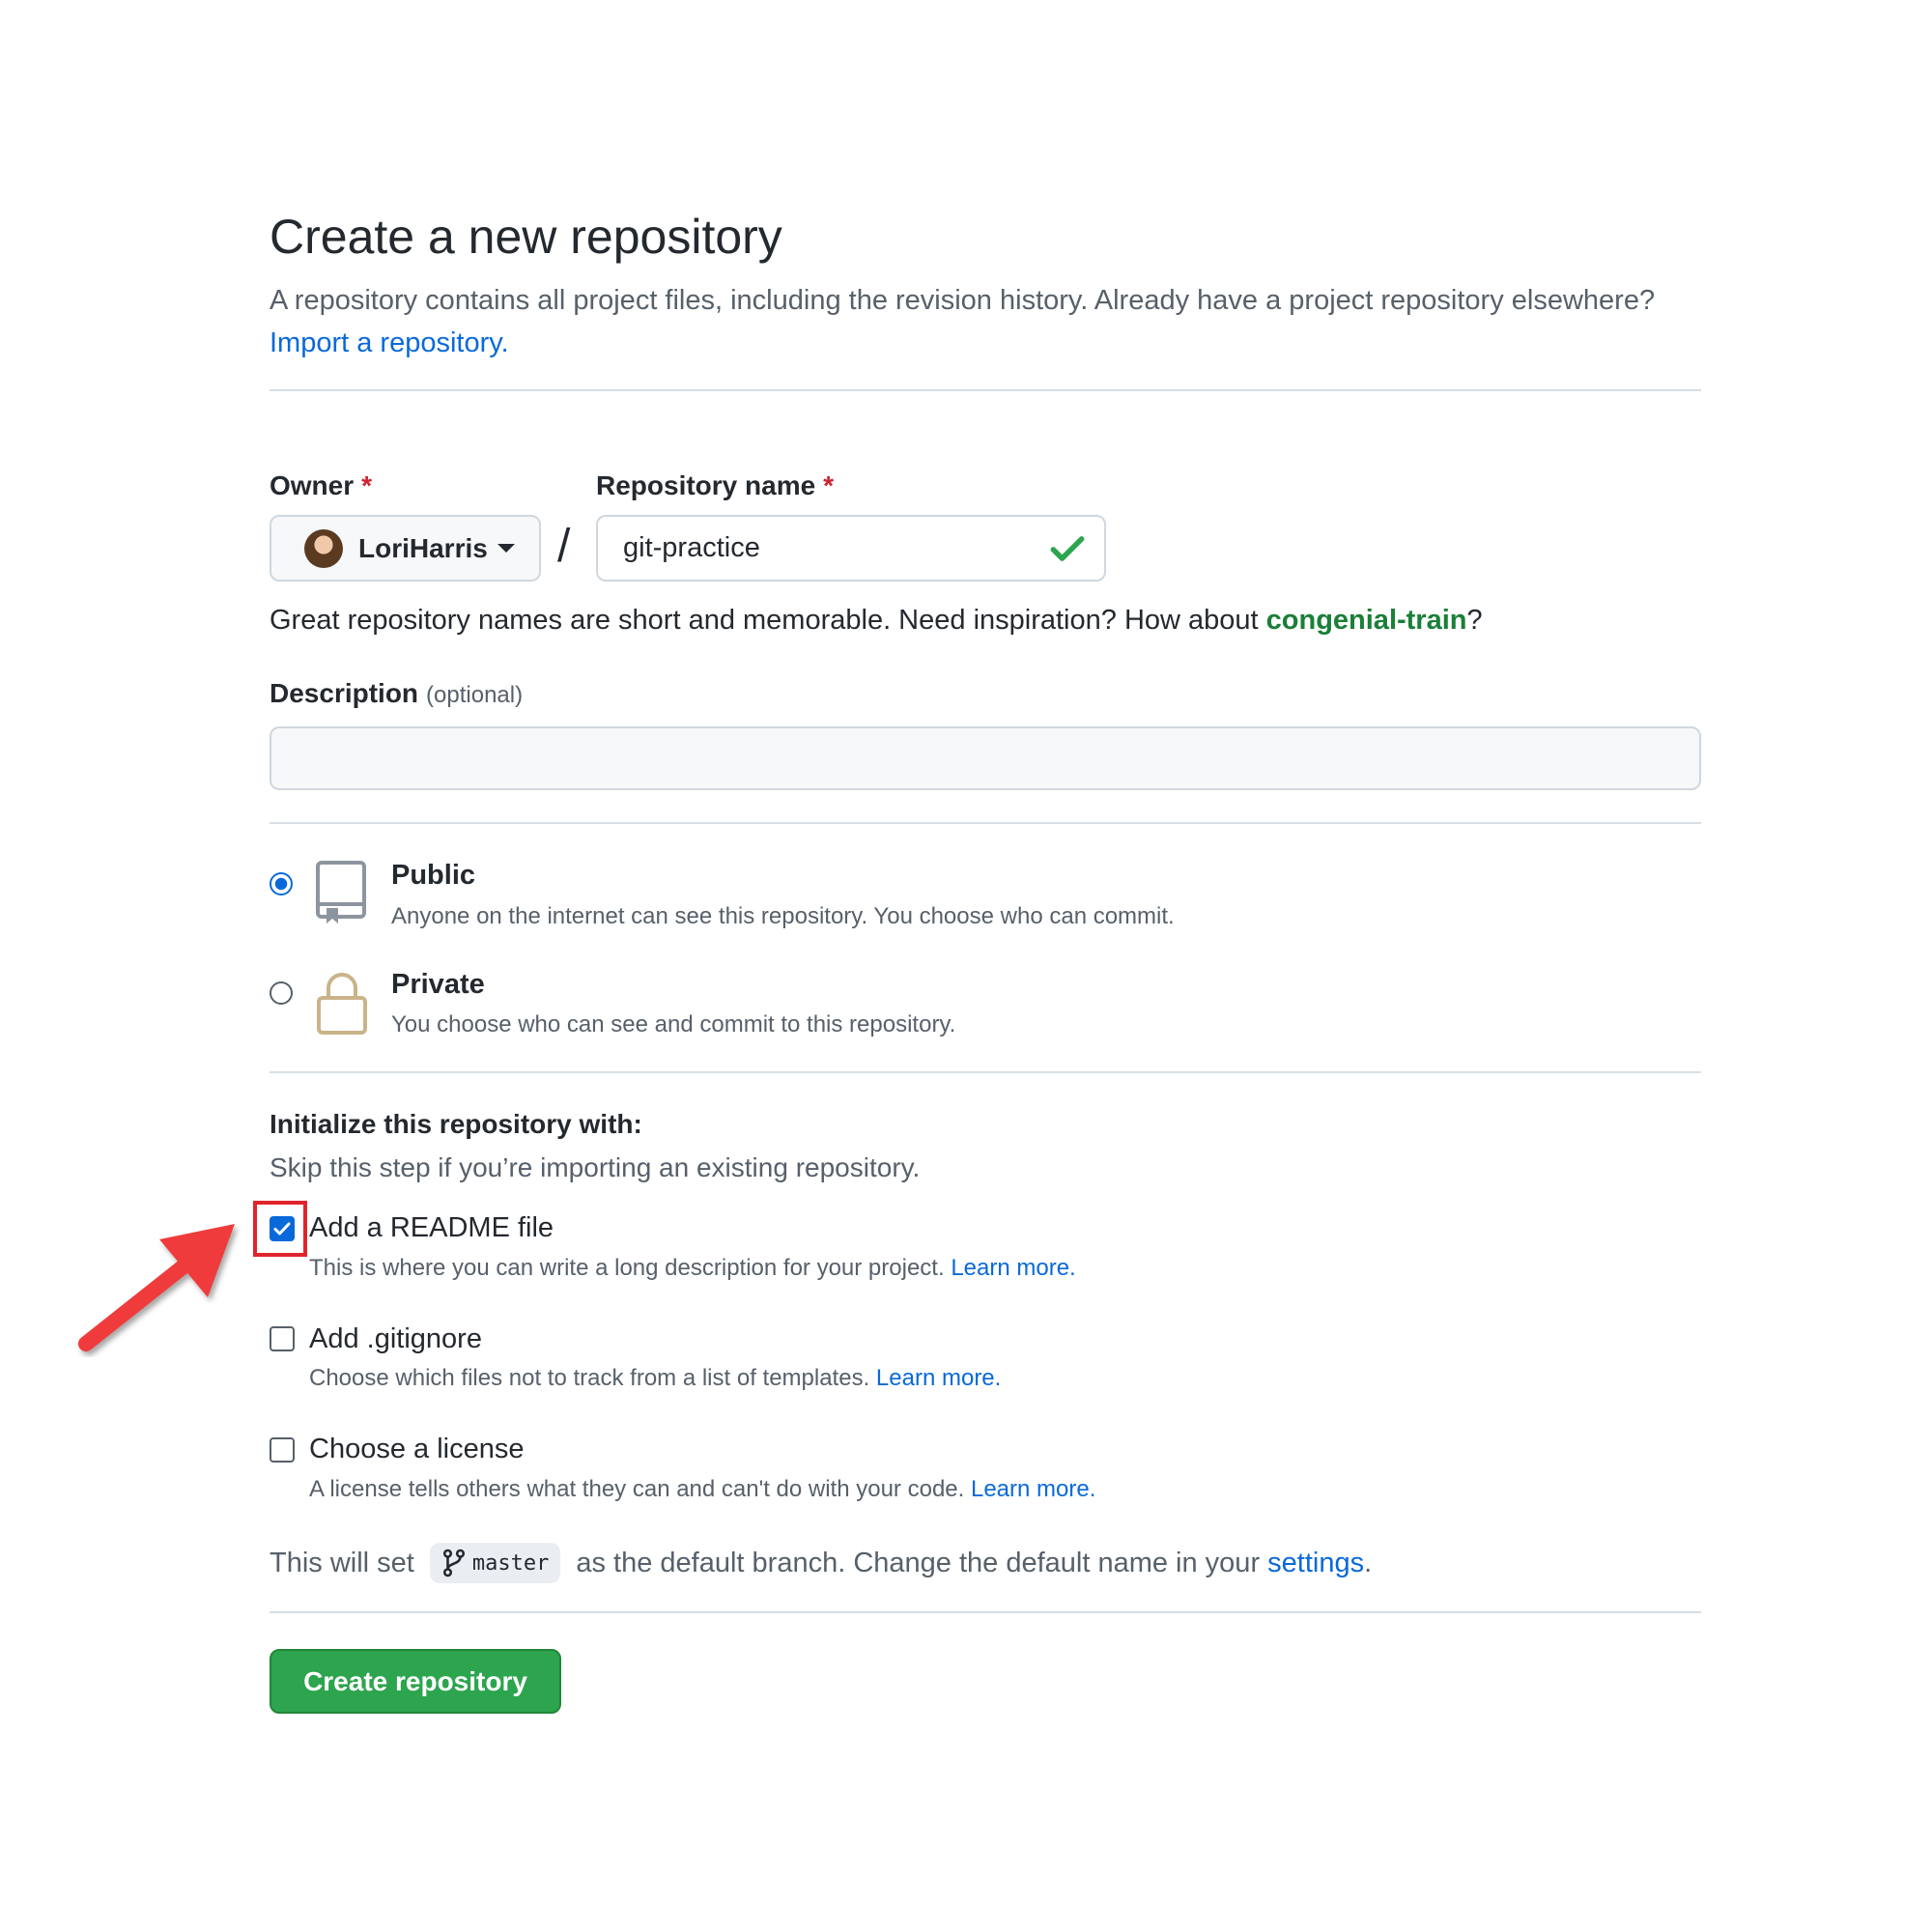  I want to click on repo-icon, so click(341, 892).